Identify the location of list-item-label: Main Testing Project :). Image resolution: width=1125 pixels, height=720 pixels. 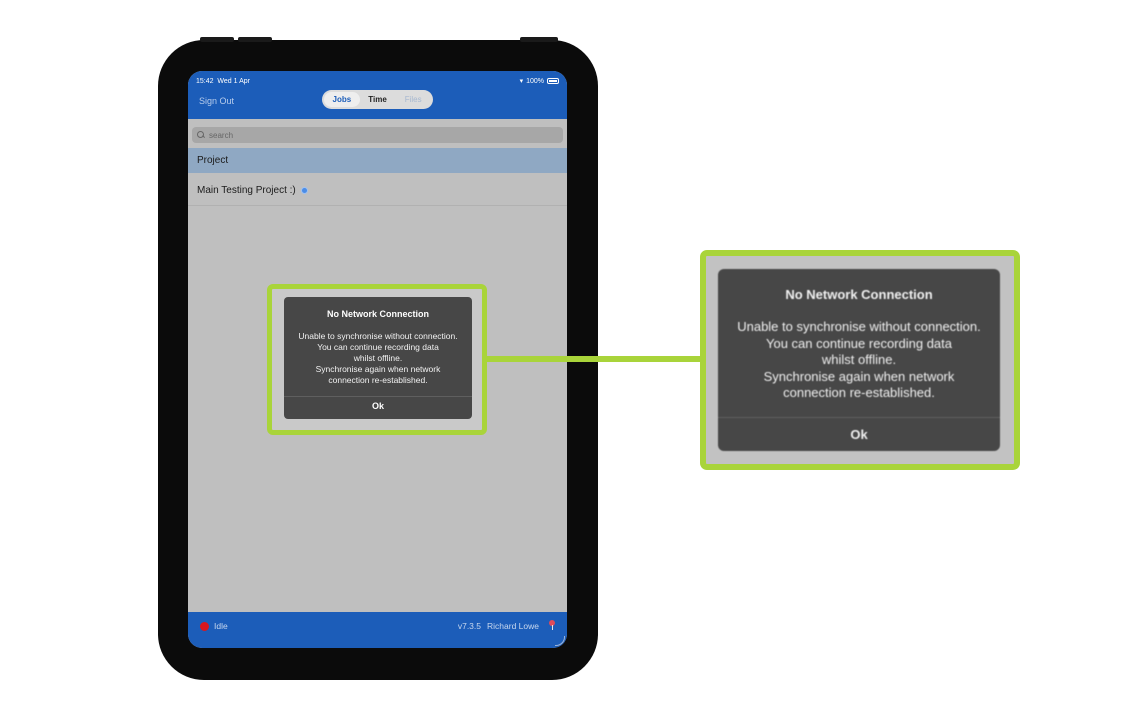
(246, 190).